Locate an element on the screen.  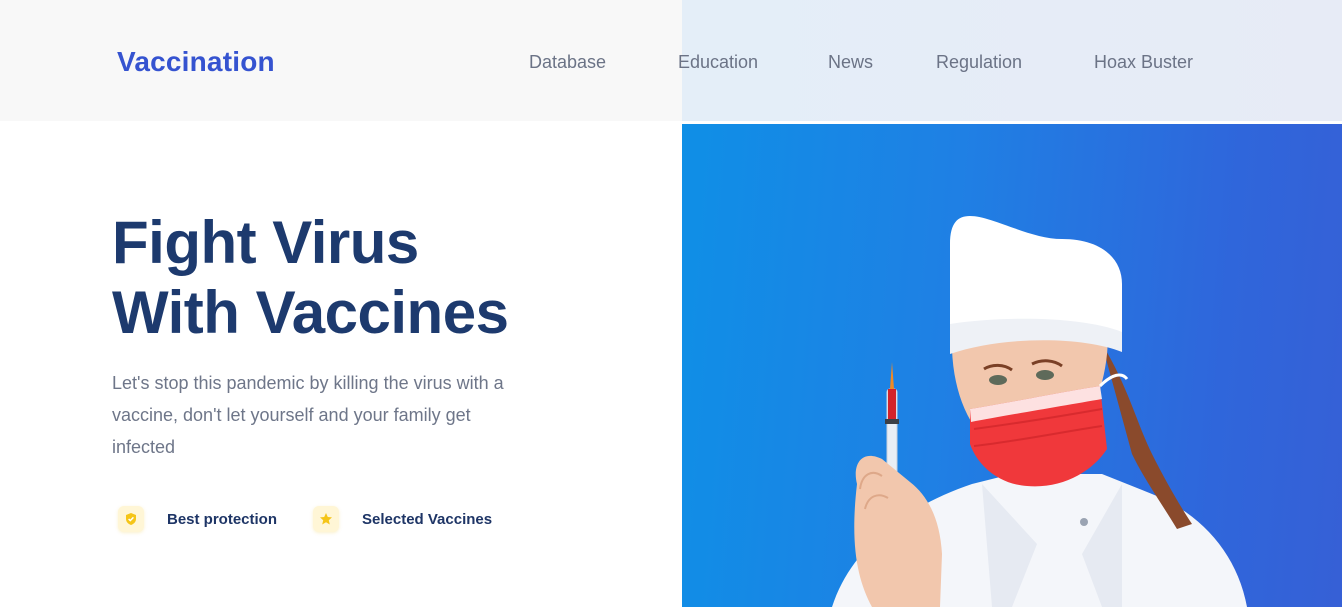
nav-link-education: Education is located at coordinates (718, 62).